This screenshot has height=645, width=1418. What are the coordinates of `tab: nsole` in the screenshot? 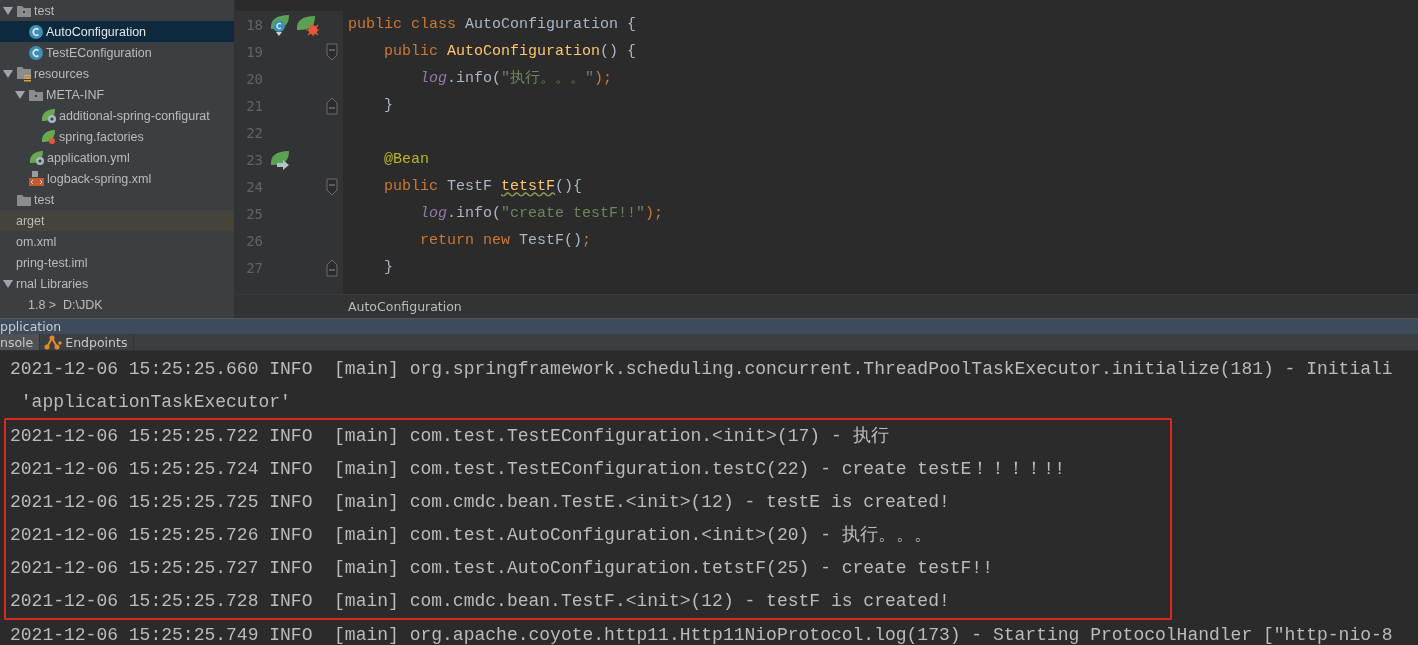 It's located at (20, 342).